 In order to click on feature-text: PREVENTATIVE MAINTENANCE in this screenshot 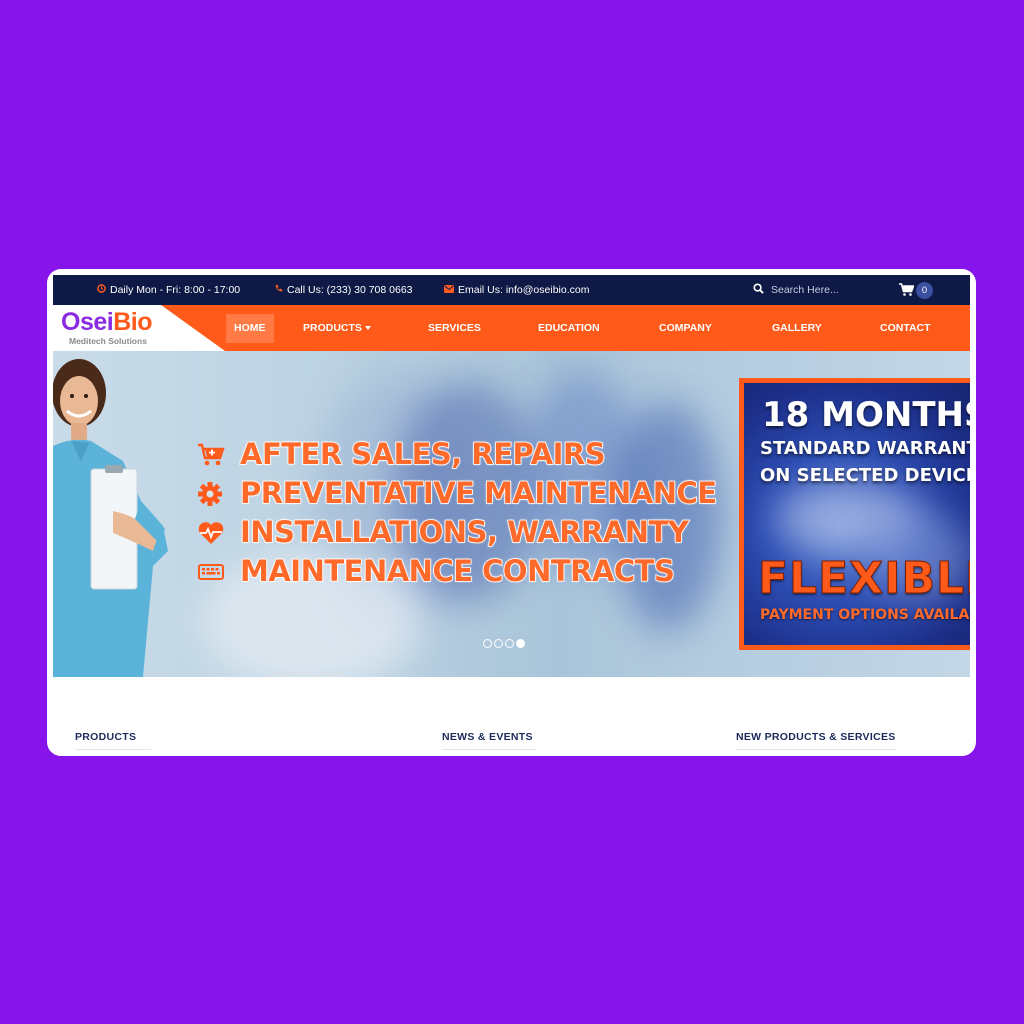, I will do `click(478, 493)`.